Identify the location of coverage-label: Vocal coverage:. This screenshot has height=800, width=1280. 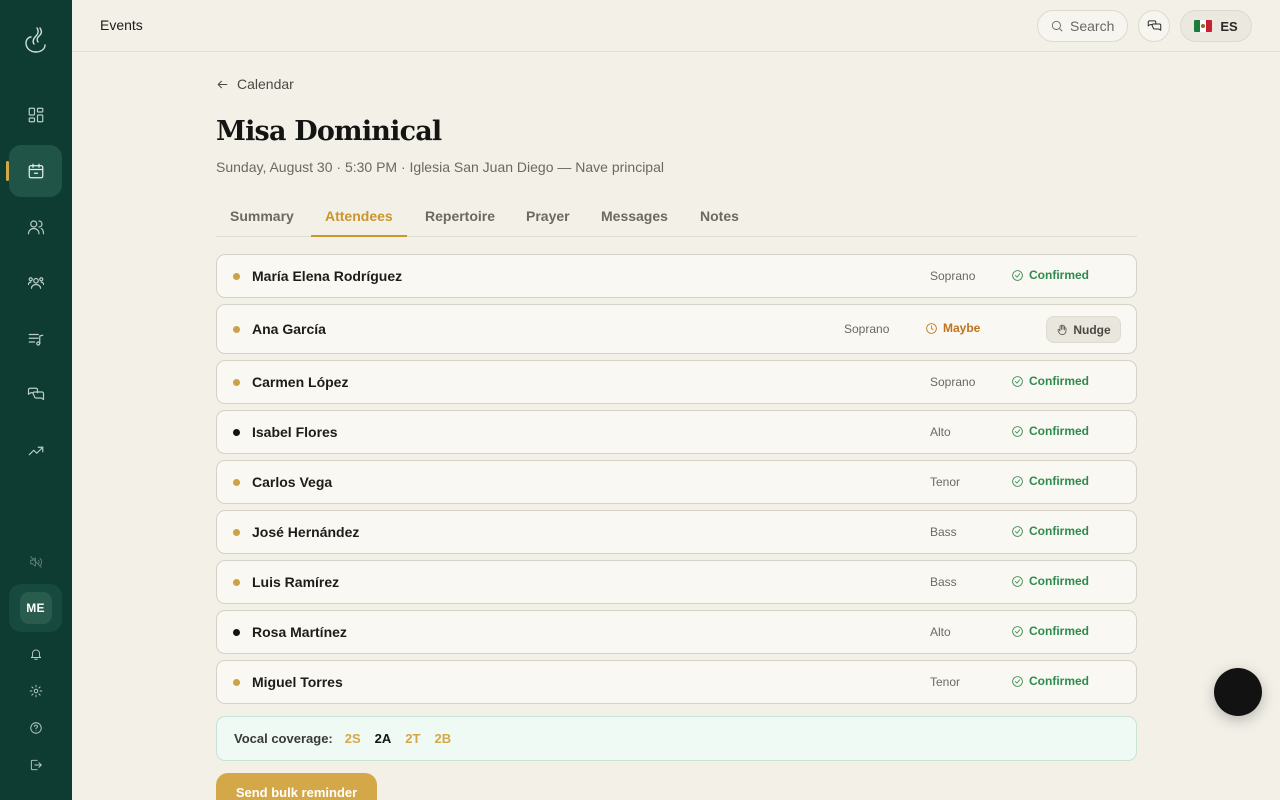
(283, 738).